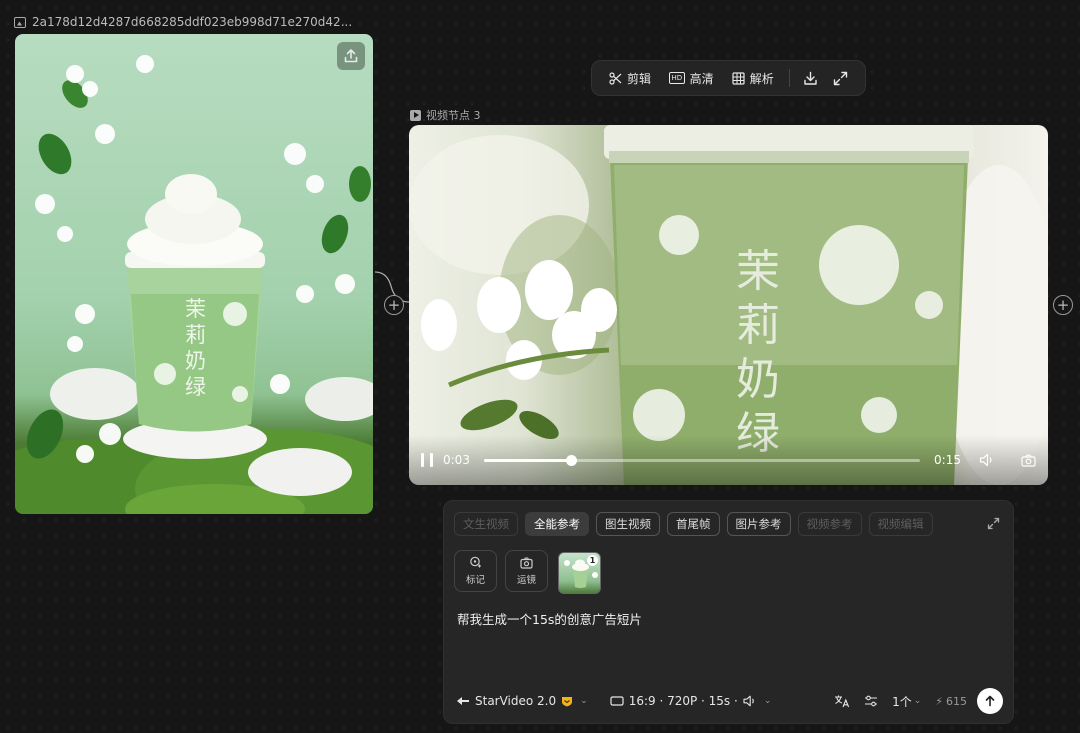 The width and height of the screenshot is (1080, 733). I want to click on speaker-icon, so click(985, 460).